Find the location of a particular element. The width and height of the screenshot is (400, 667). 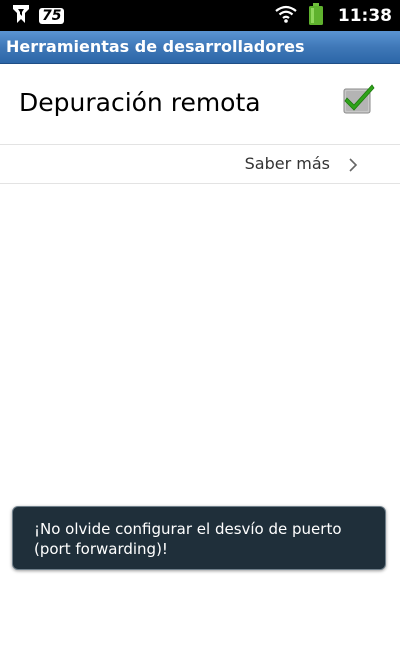

status-bar-right: 11:38 is located at coordinates (333, 15).